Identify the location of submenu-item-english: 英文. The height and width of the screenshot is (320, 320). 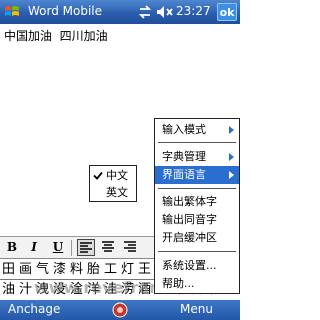
(113, 192).